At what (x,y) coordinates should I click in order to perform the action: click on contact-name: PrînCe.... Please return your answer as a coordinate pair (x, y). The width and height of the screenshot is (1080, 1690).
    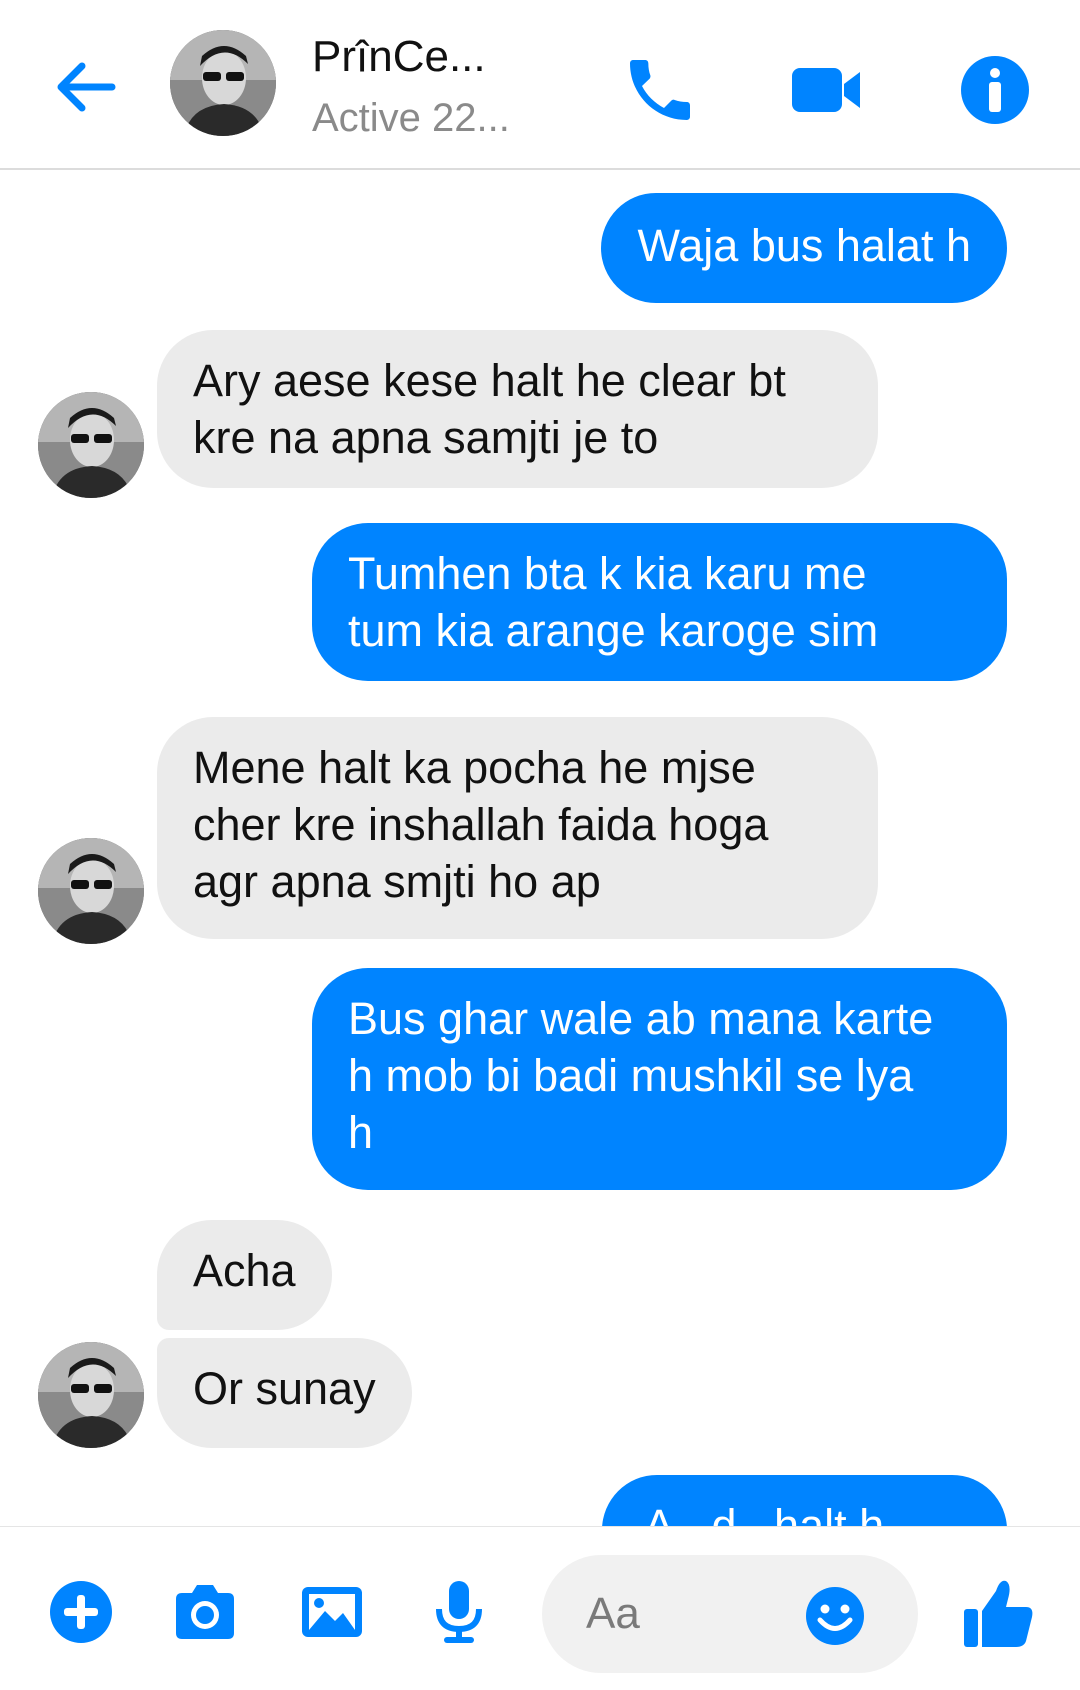
    Looking at the image, I should click on (399, 57).